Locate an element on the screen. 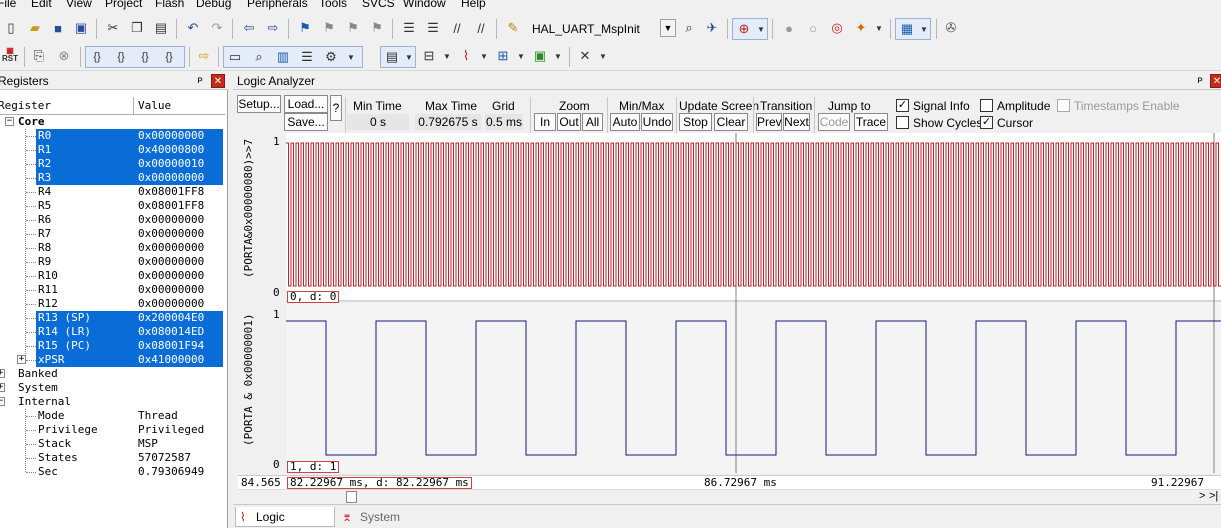 Image resolution: width=1221 pixels, height=528 pixels. tree-node-system: System is located at coordinates (112, 388).